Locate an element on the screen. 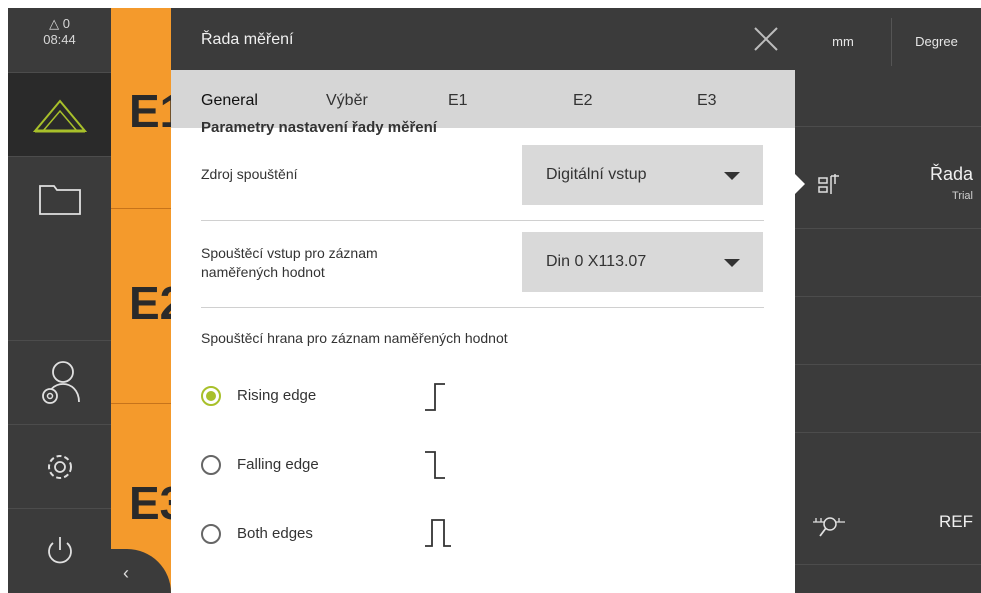  tab-selection: Výběr is located at coordinates (347, 101).